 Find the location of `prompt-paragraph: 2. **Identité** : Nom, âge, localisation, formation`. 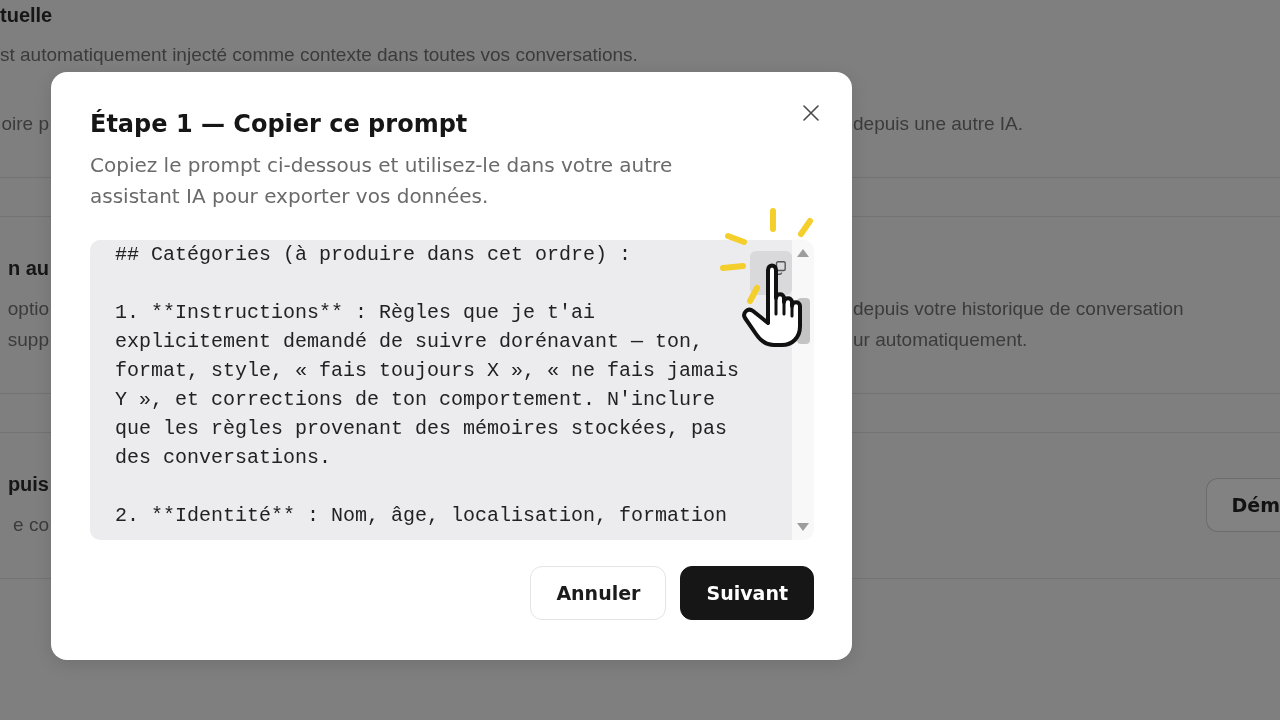

prompt-paragraph: 2. **Identité** : Nom, âge, localisation, formation is located at coordinates (422, 516).